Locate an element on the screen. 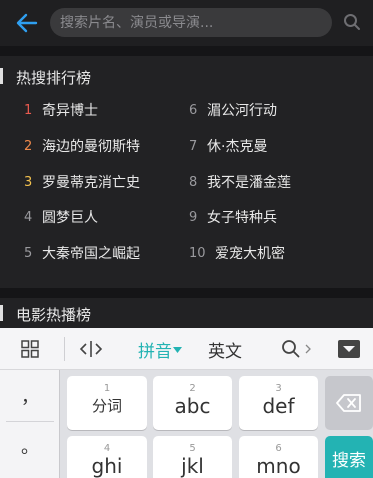  search-key-label: 搜索 is located at coordinates (349, 460).